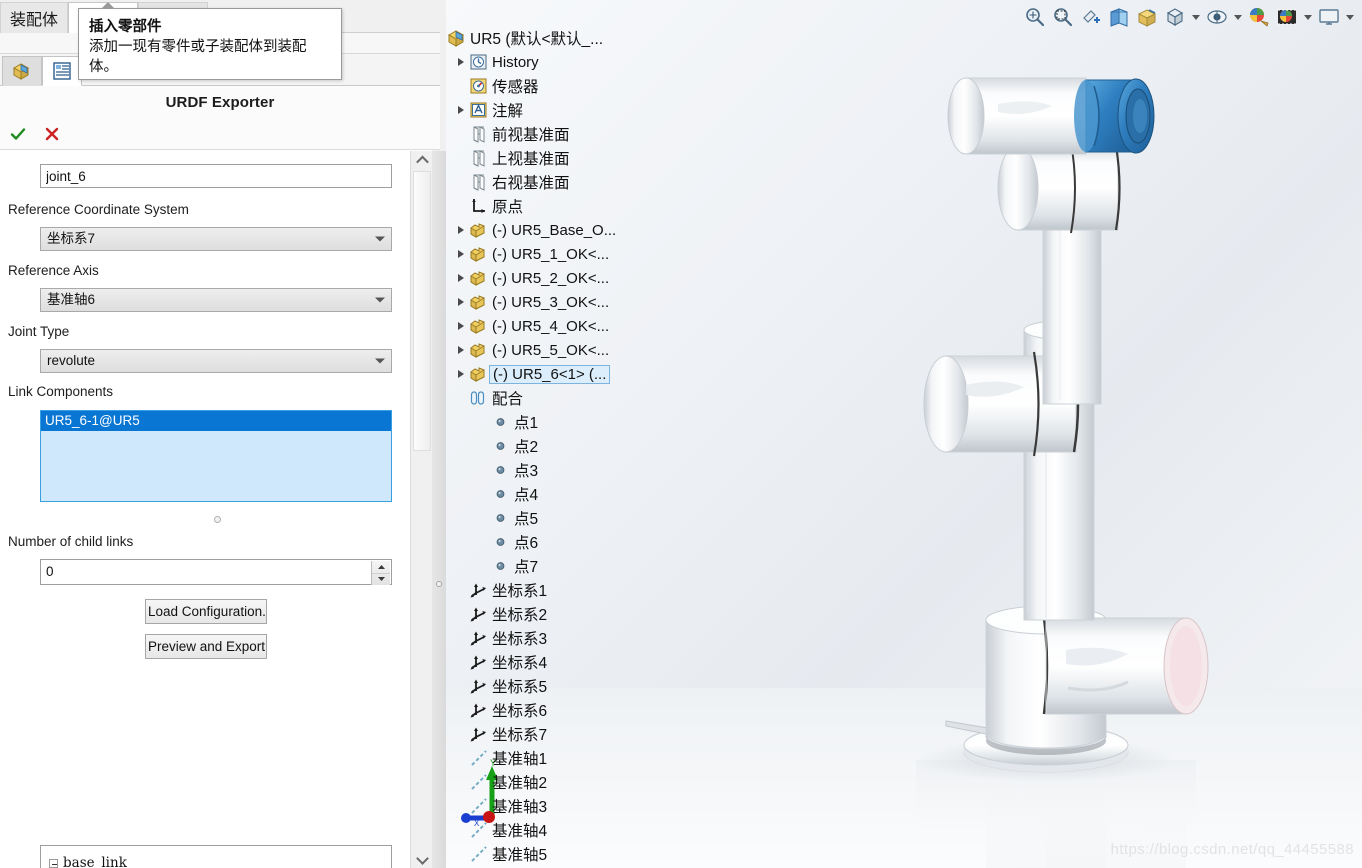 This screenshot has height=868, width=1362. Describe the element at coordinates (52, 134) in the screenshot. I see `cancel-button` at that location.